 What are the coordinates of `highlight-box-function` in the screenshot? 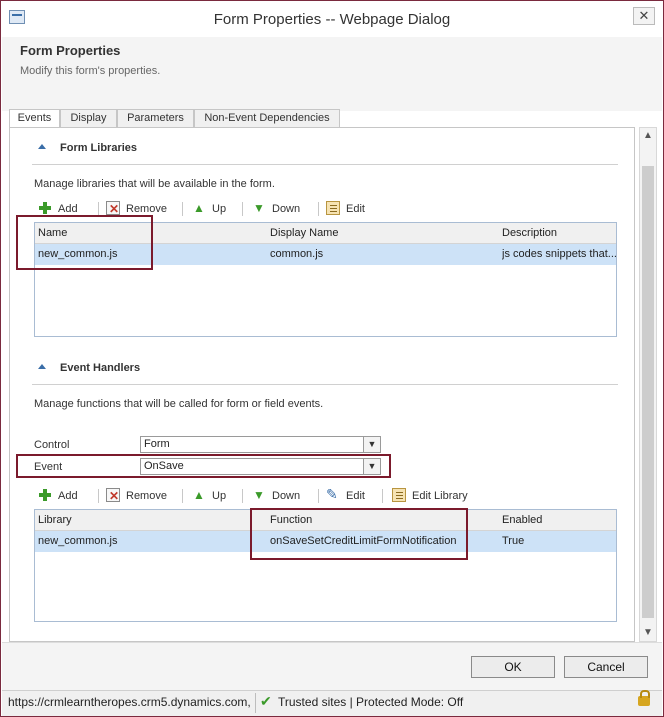 It's located at (359, 534).